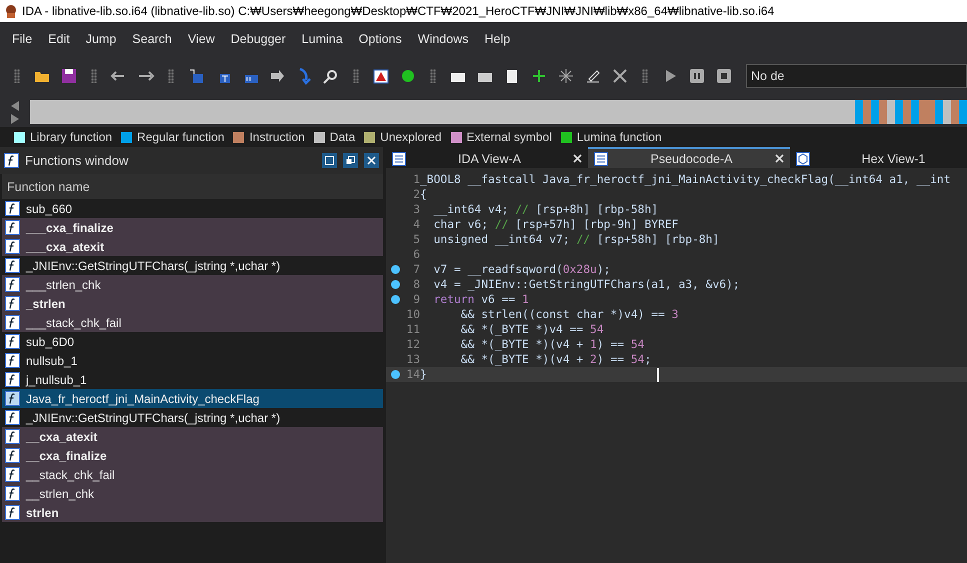 This screenshot has width=967, height=563. I want to click on function-row: ___cxa_atexit, so click(192, 246).